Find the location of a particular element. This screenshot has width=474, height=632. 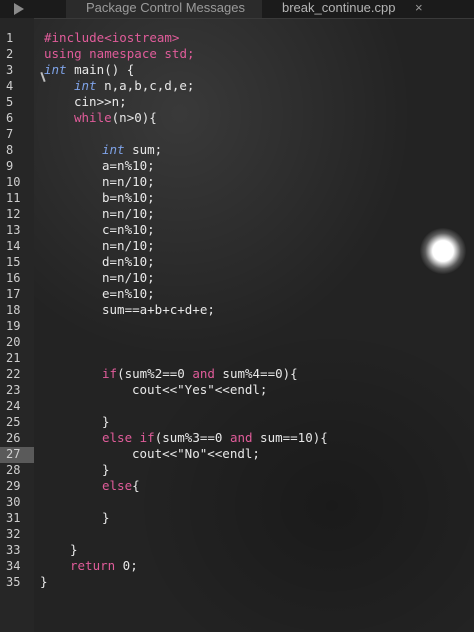

keyword-return: return is located at coordinates (93, 565).